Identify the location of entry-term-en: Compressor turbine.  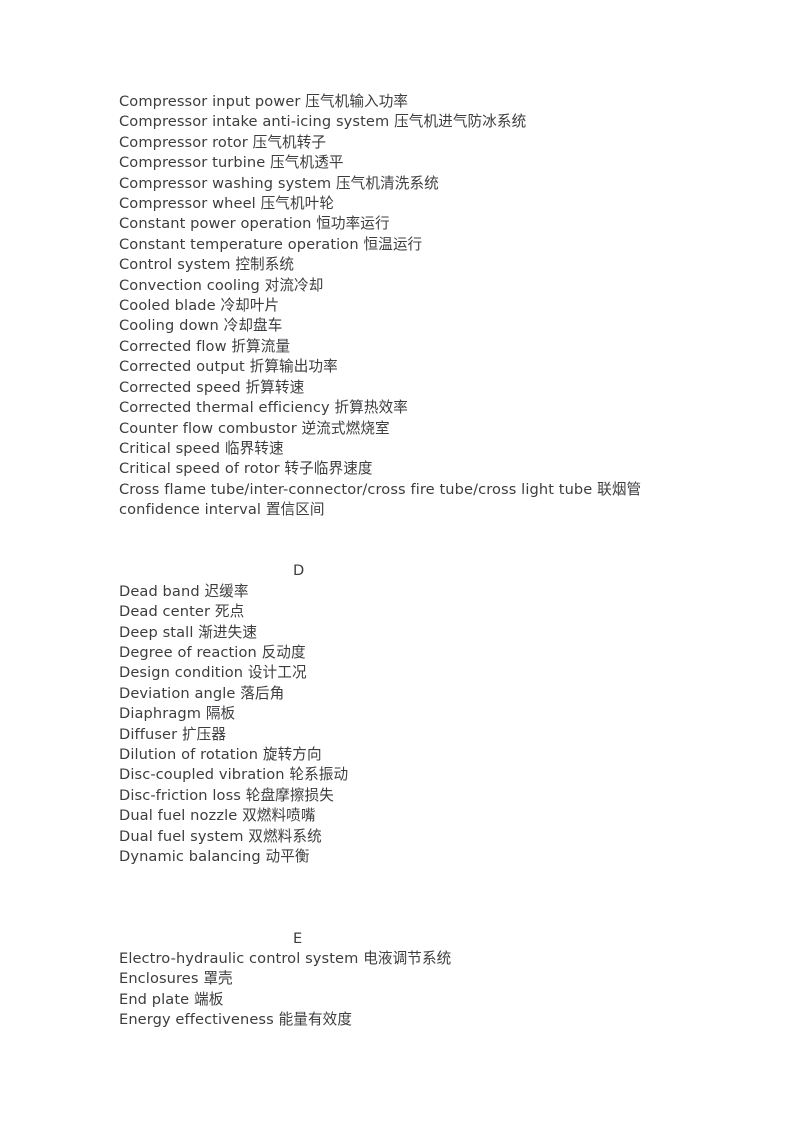
(192, 163).